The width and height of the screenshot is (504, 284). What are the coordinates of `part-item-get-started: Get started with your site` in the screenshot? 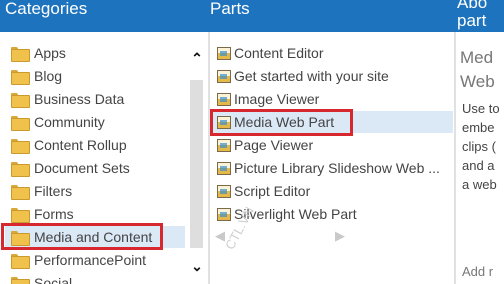 It's located at (333, 76).